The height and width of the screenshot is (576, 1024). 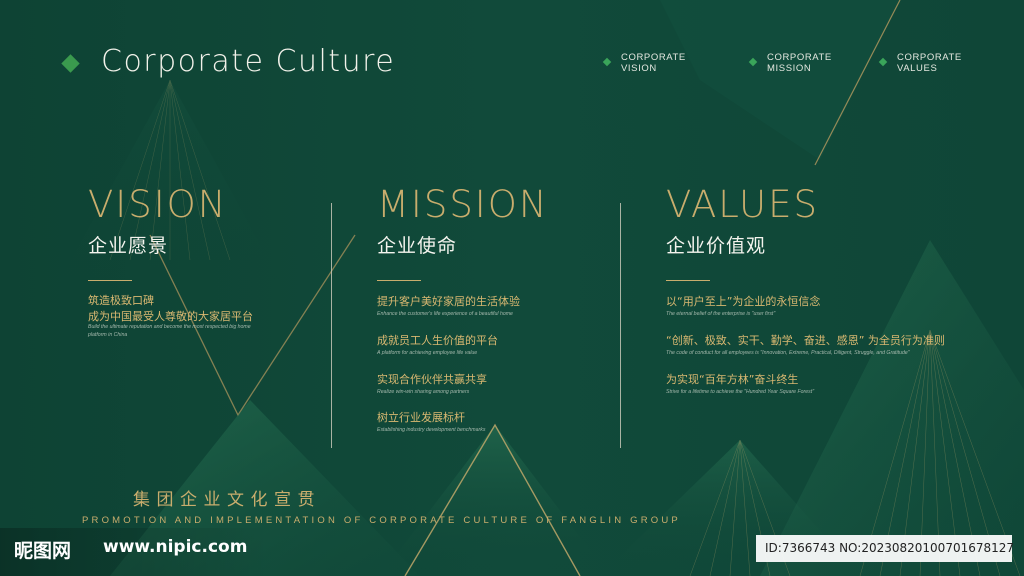 I want to click on vision-subtitle: 企业愿景, so click(x=128, y=246).